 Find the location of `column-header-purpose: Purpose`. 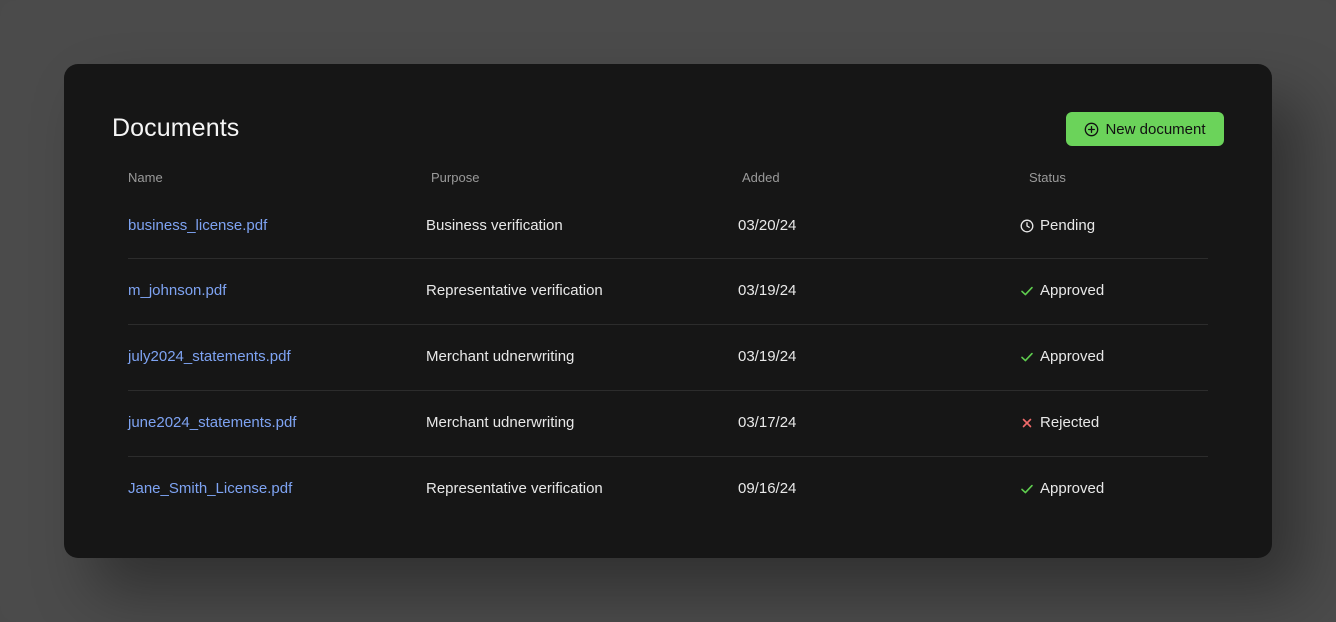

column-header-purpose: Purpose is located at coordinates (455, 177).